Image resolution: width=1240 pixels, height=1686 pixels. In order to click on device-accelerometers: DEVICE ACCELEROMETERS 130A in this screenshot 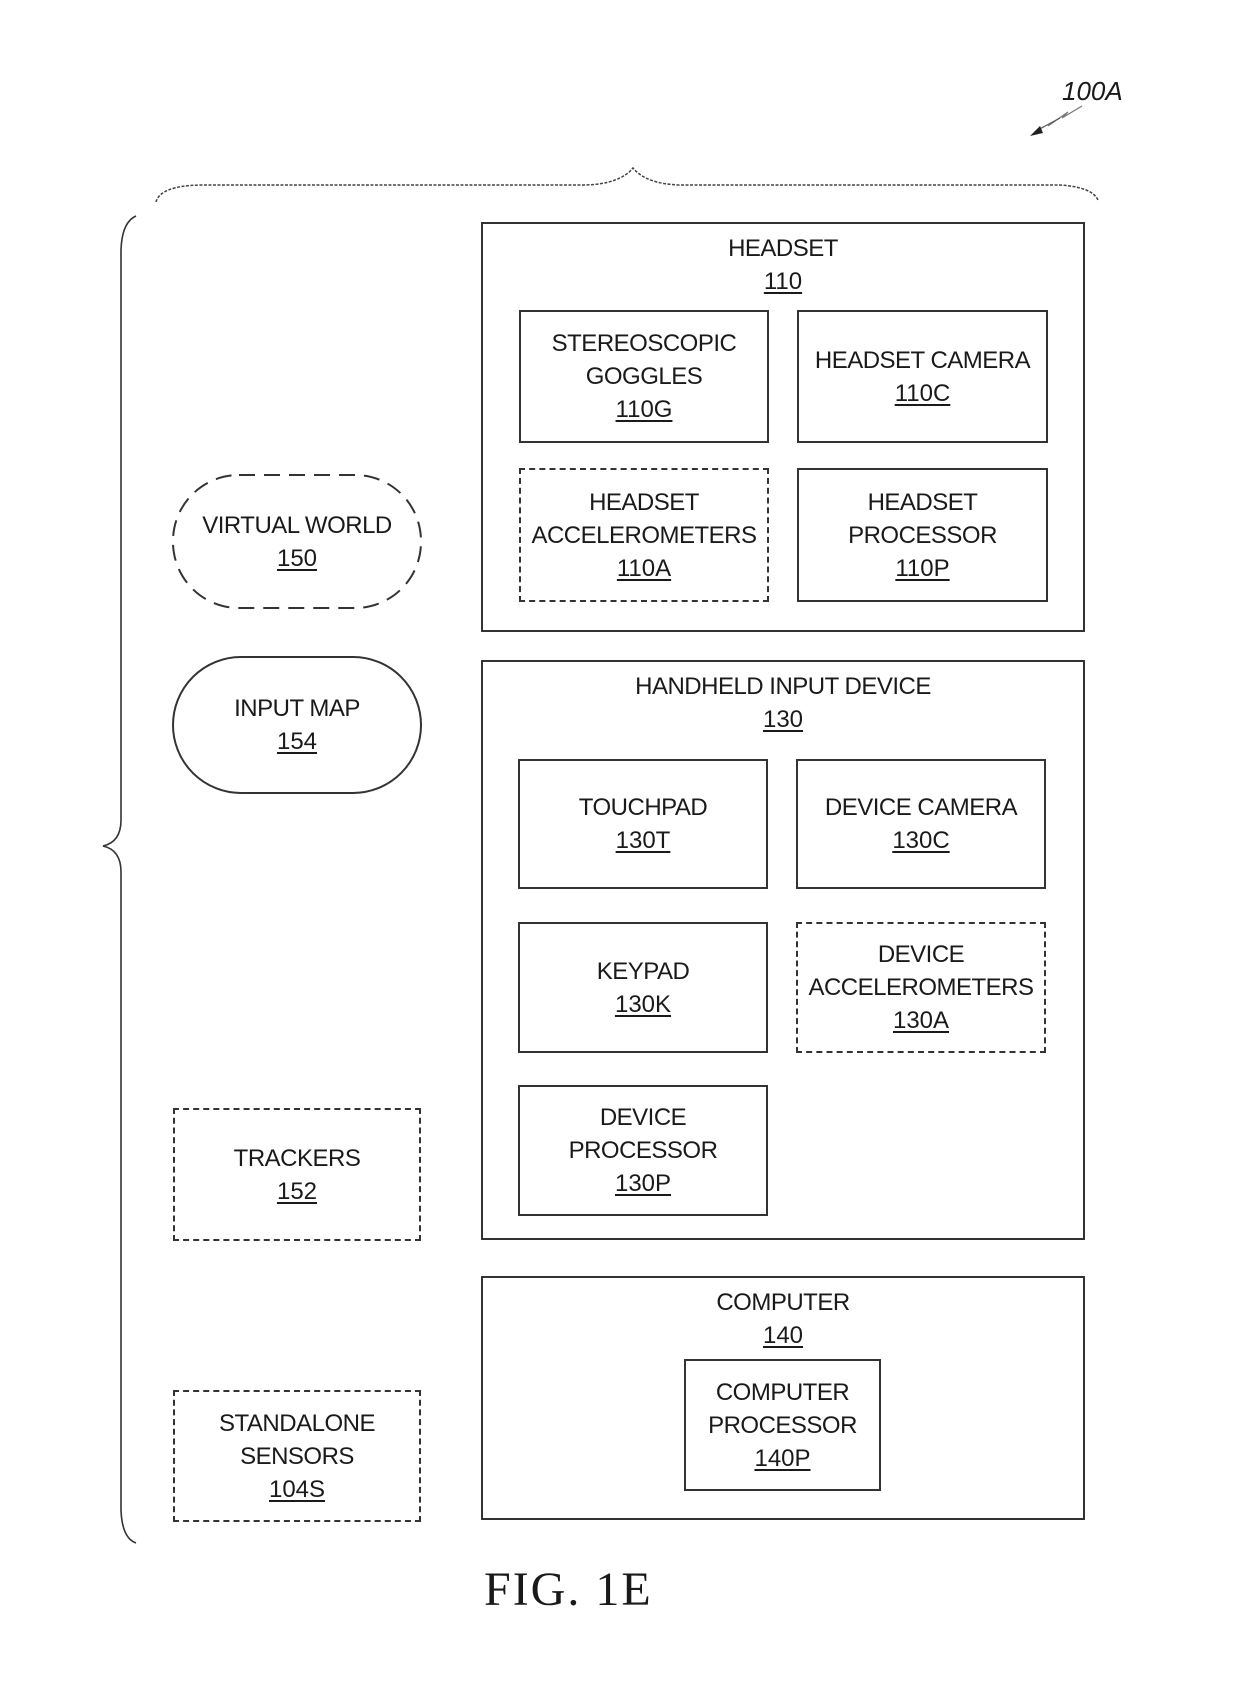, I will do `click(921, 987)`.